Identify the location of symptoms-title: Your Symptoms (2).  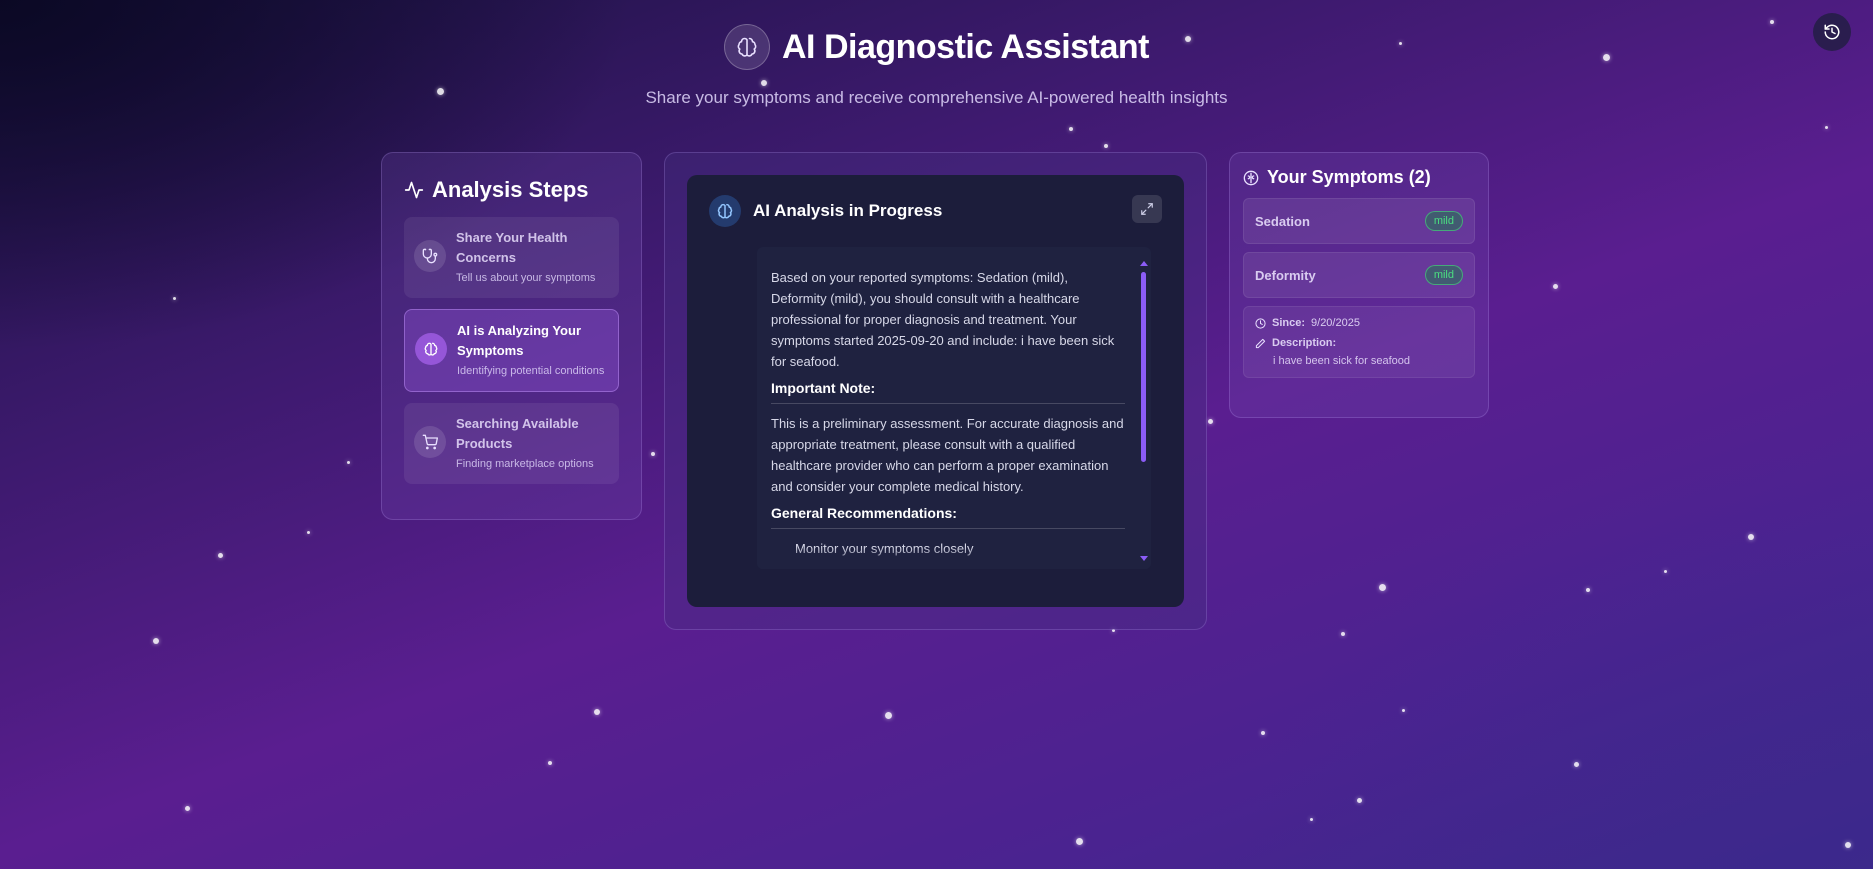
(1349, 177).